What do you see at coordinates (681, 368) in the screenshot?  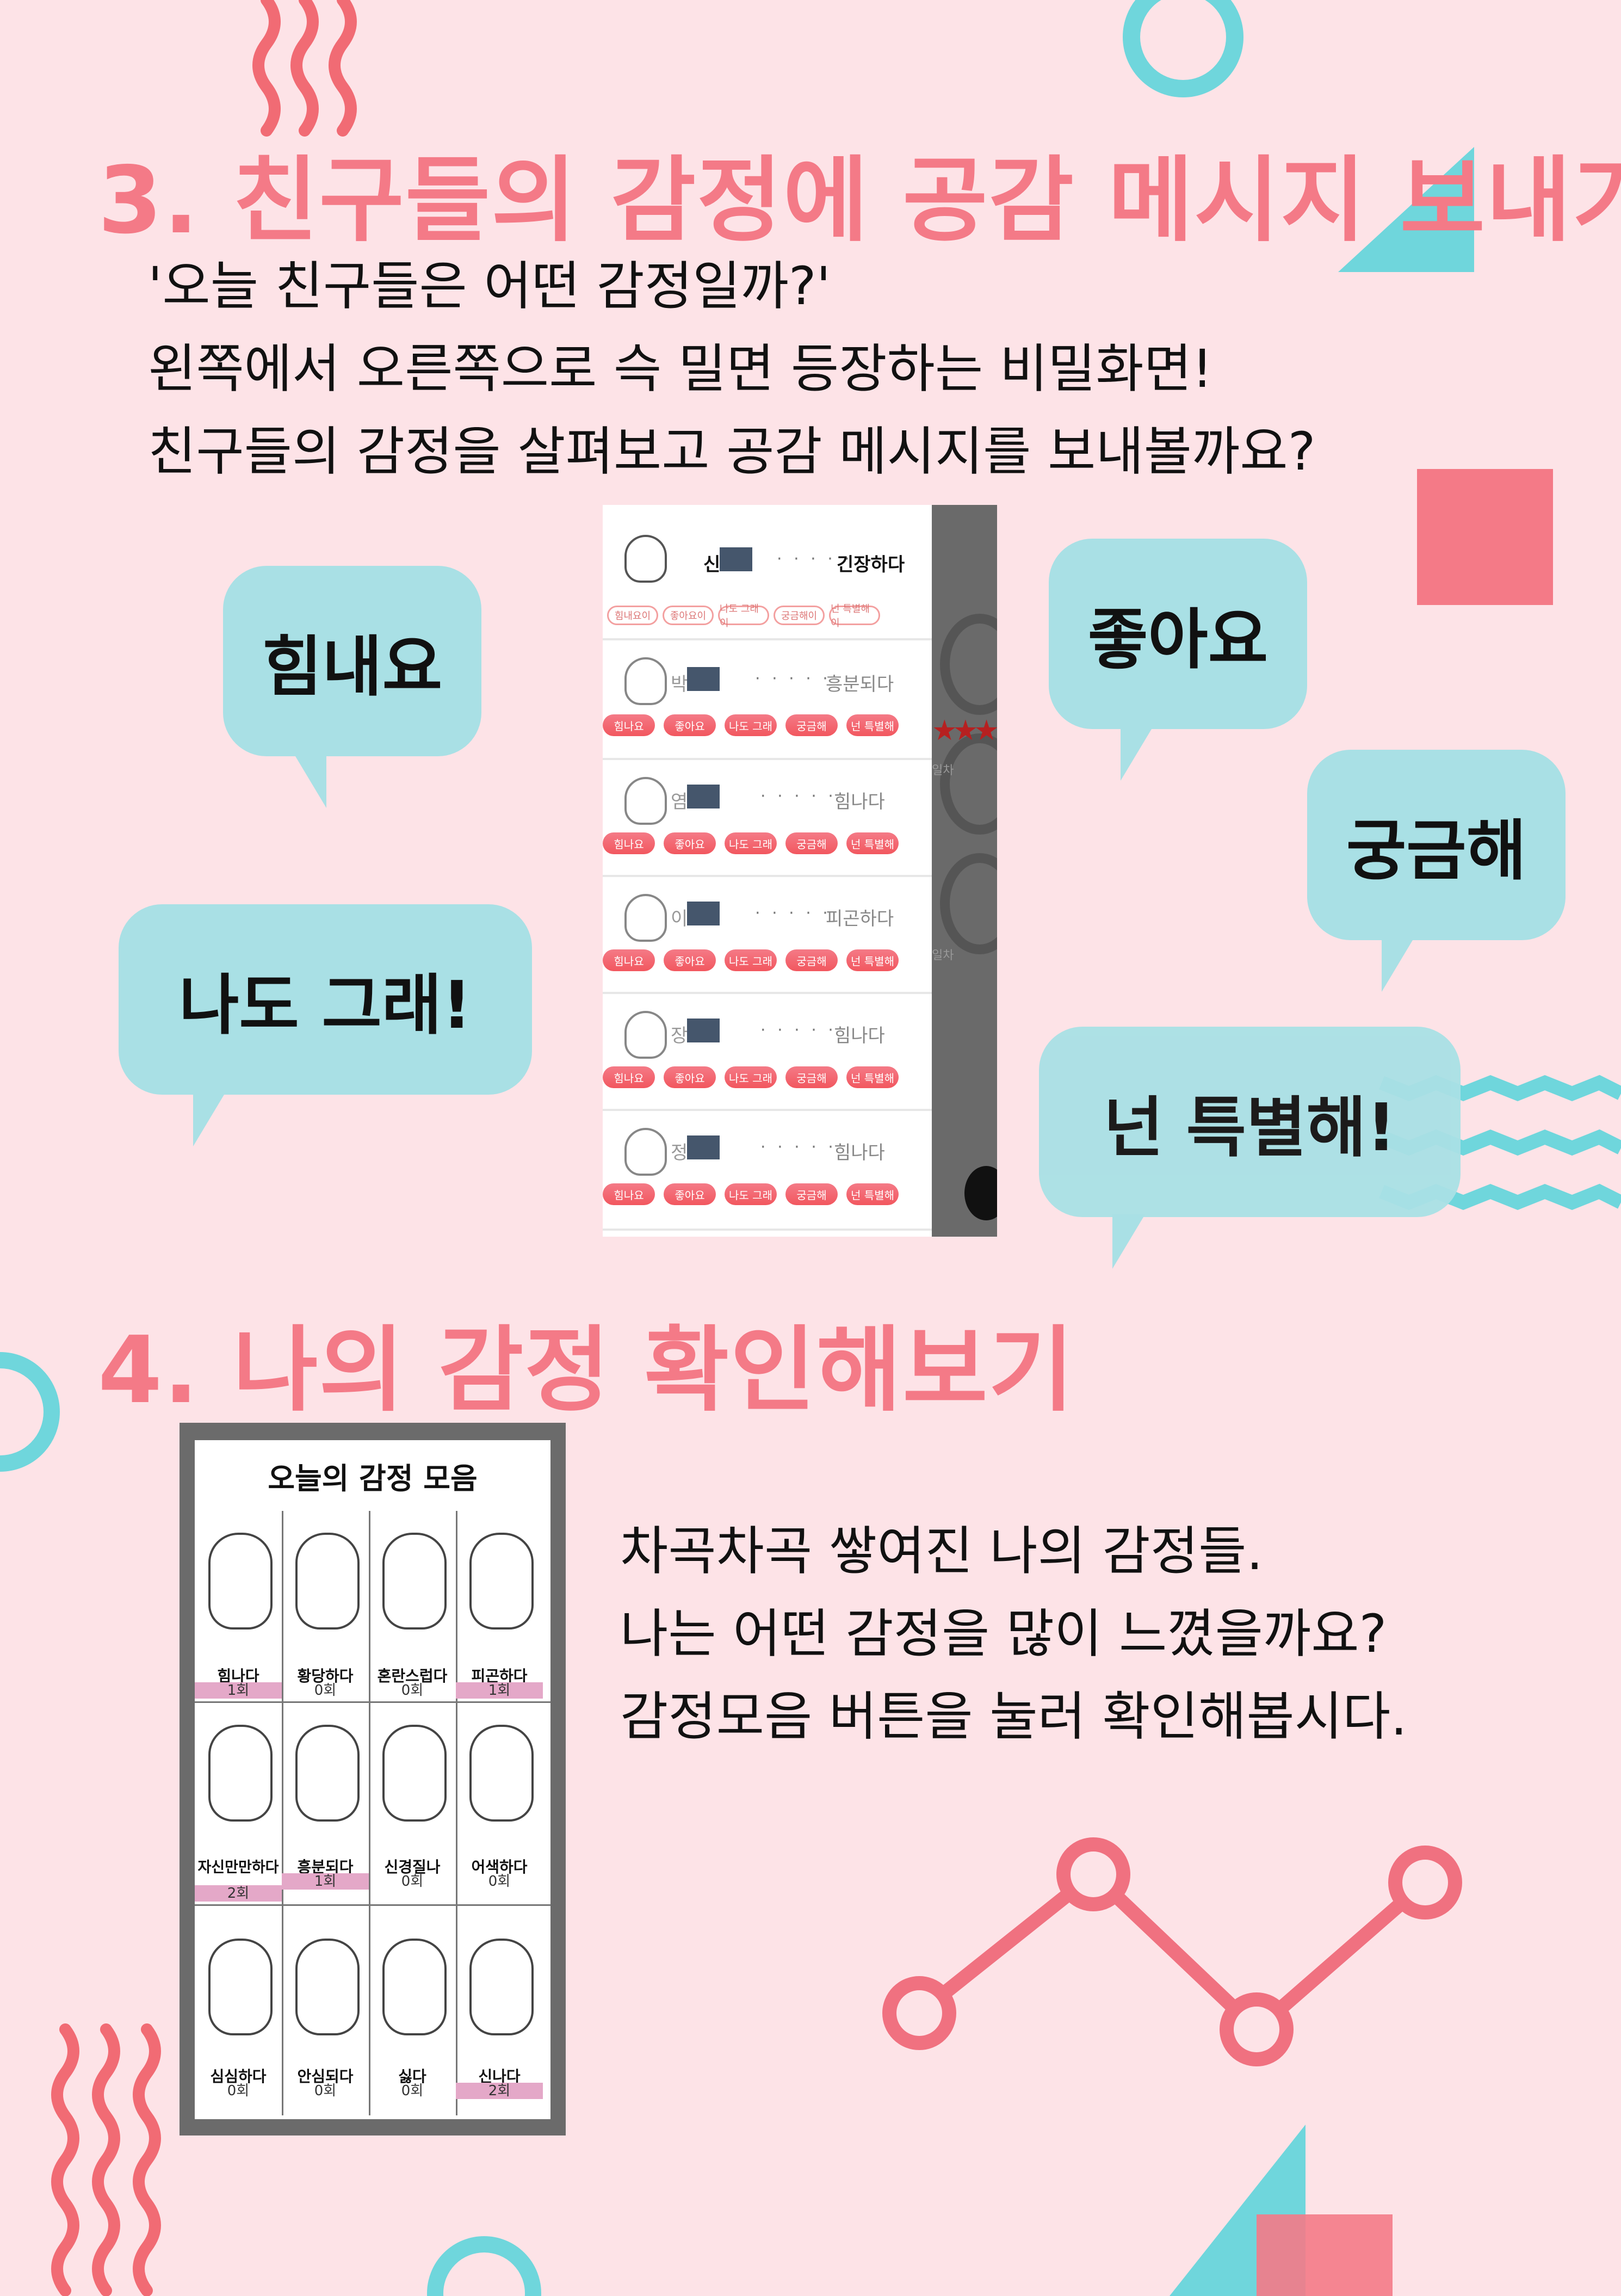 I see `section3-line-2: 왼쪽에서 오른쪽으로 슥 밀면 등장하는 비밀화면!` at bounding box center [681, 368].